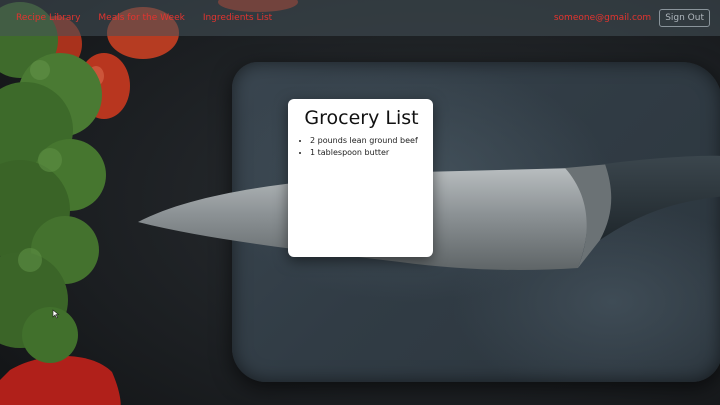 The image size is (720, 405). What do you see at coordinates (368, 153) in the screenshot?
I see `grocery-item: 1 tablespoon butter` at bounding box center [368, 153].